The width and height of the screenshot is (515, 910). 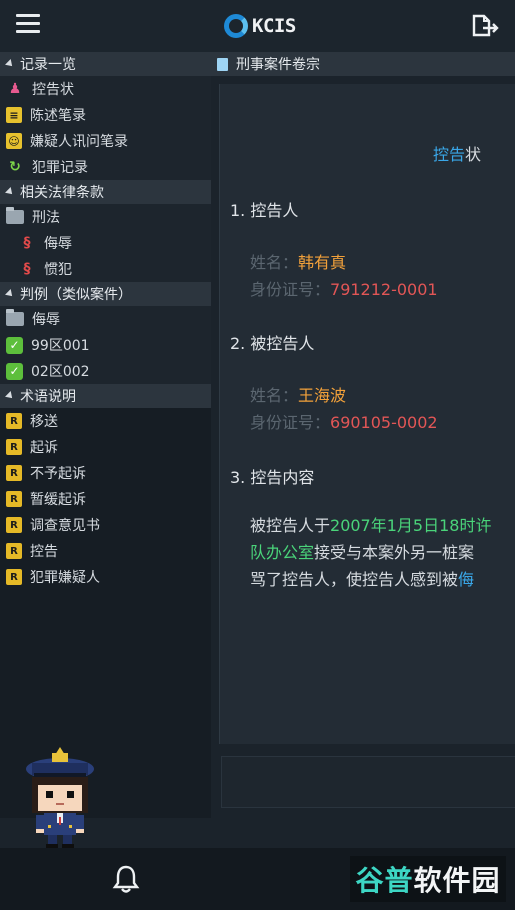 I want to click on accused-id: 身份证号：690105-0002, so click(x=344, y=421).